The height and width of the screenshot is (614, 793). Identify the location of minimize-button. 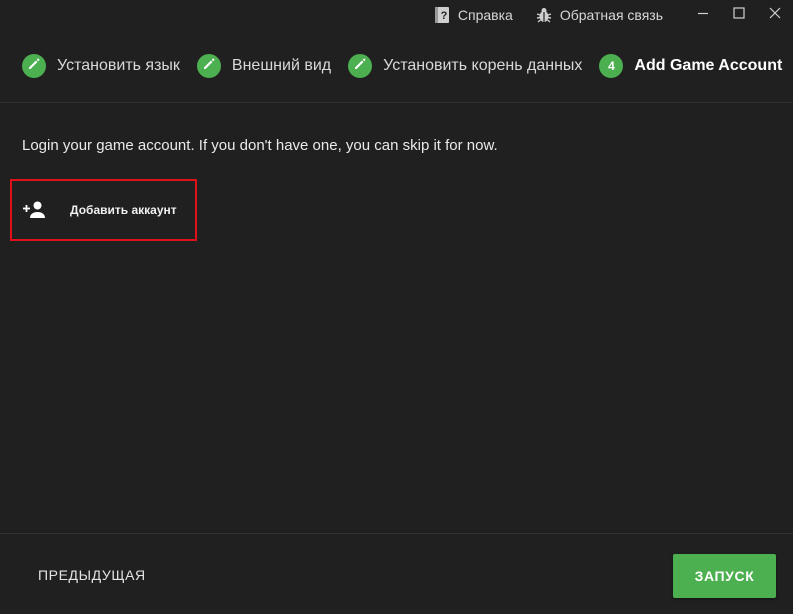
(703, 15).